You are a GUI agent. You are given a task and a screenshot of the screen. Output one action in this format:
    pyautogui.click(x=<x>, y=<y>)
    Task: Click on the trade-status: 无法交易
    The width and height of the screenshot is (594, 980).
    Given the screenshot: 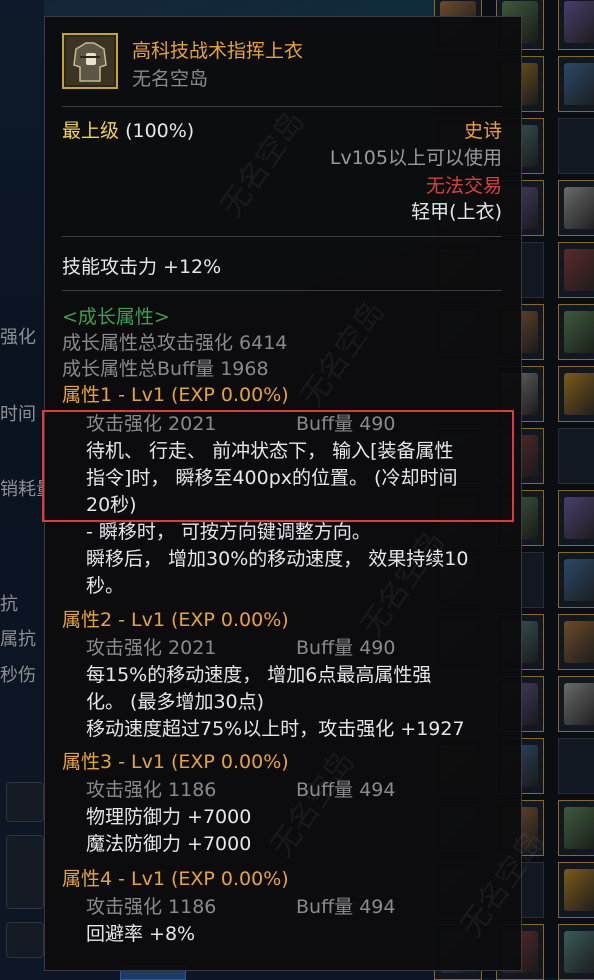 What is the action you would take?
    pyautogui.click(x=463, y=186)
    